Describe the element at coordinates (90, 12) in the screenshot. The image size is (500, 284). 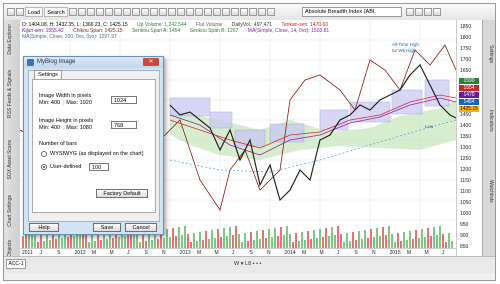
I see `zoom-in-icon` at that location.